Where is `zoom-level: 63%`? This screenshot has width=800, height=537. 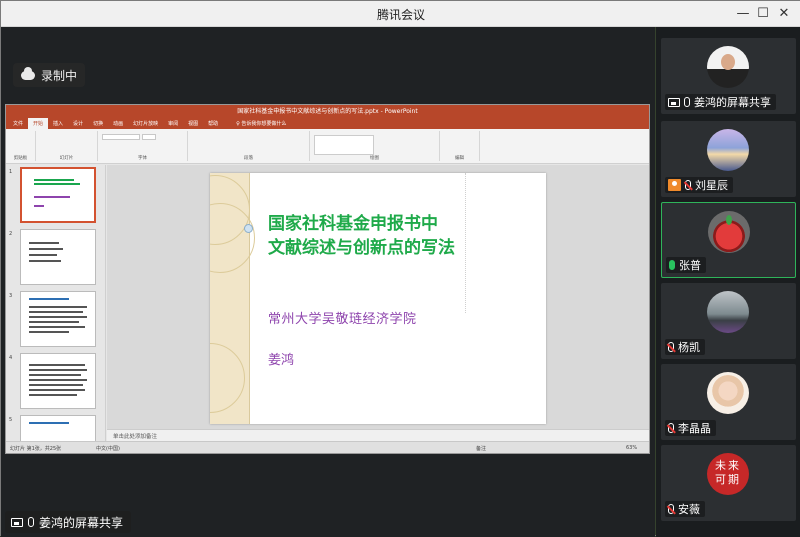
zoom-level: 63% is located at coordinates (631, 448).